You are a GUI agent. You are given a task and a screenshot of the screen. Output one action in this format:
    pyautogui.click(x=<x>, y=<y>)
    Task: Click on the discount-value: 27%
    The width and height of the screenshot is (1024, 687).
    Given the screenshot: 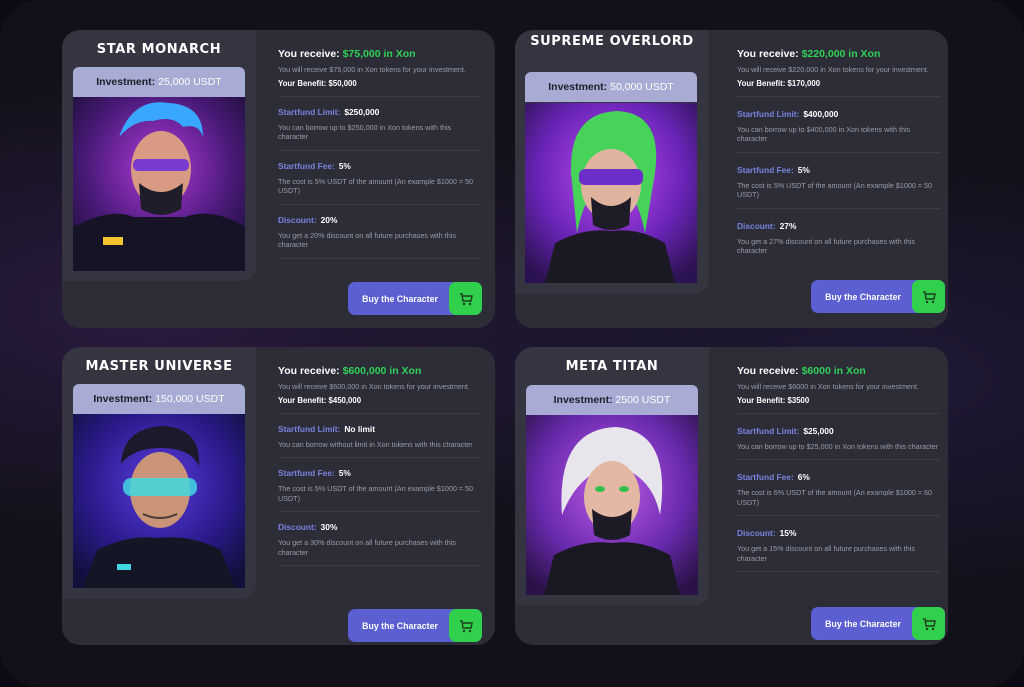 What is the action you would take?
    pyautogui.click(x=788, y=225)
    